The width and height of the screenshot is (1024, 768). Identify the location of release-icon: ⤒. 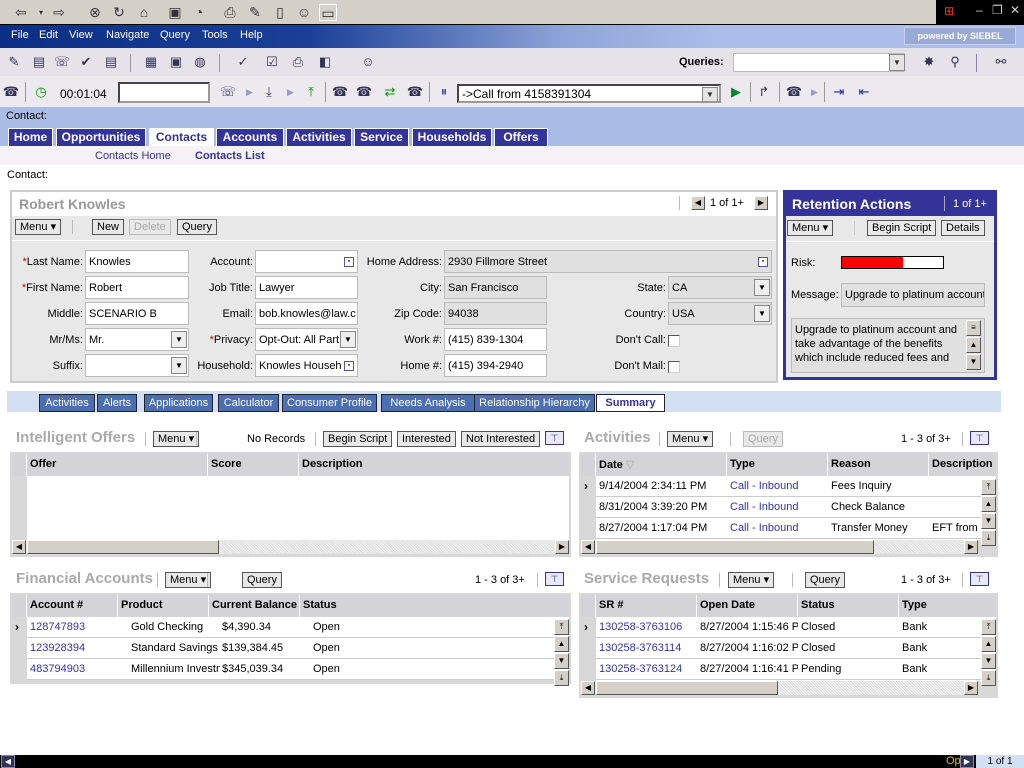
(311, 92).